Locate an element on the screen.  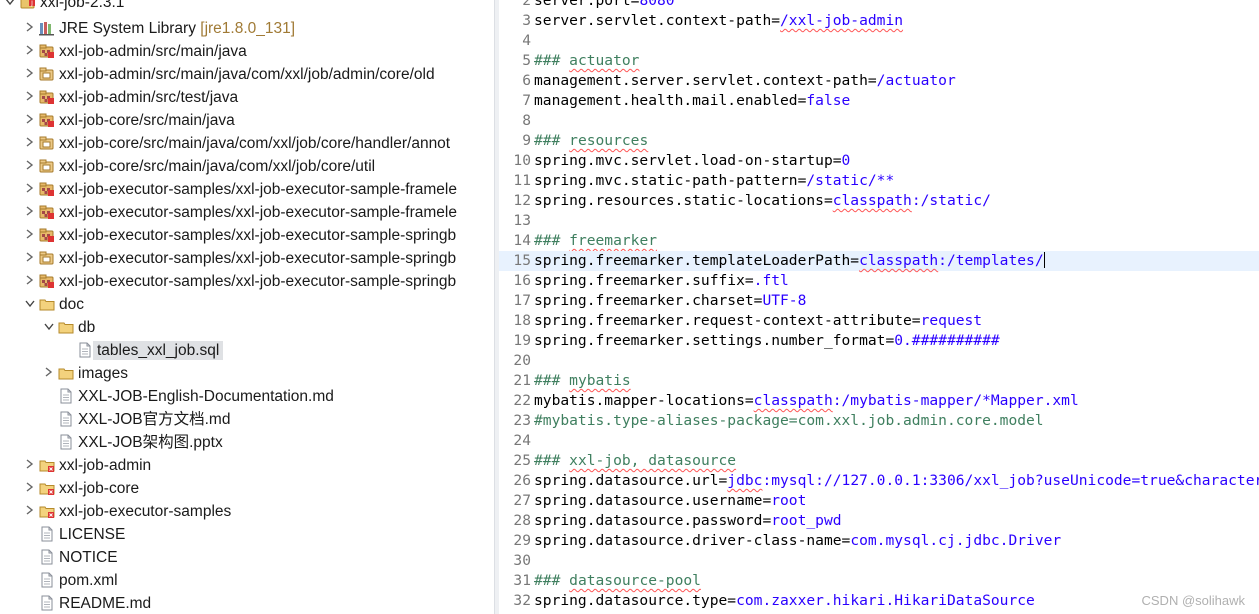
tree-item: pom.xml is located at coordinates (247, 580).